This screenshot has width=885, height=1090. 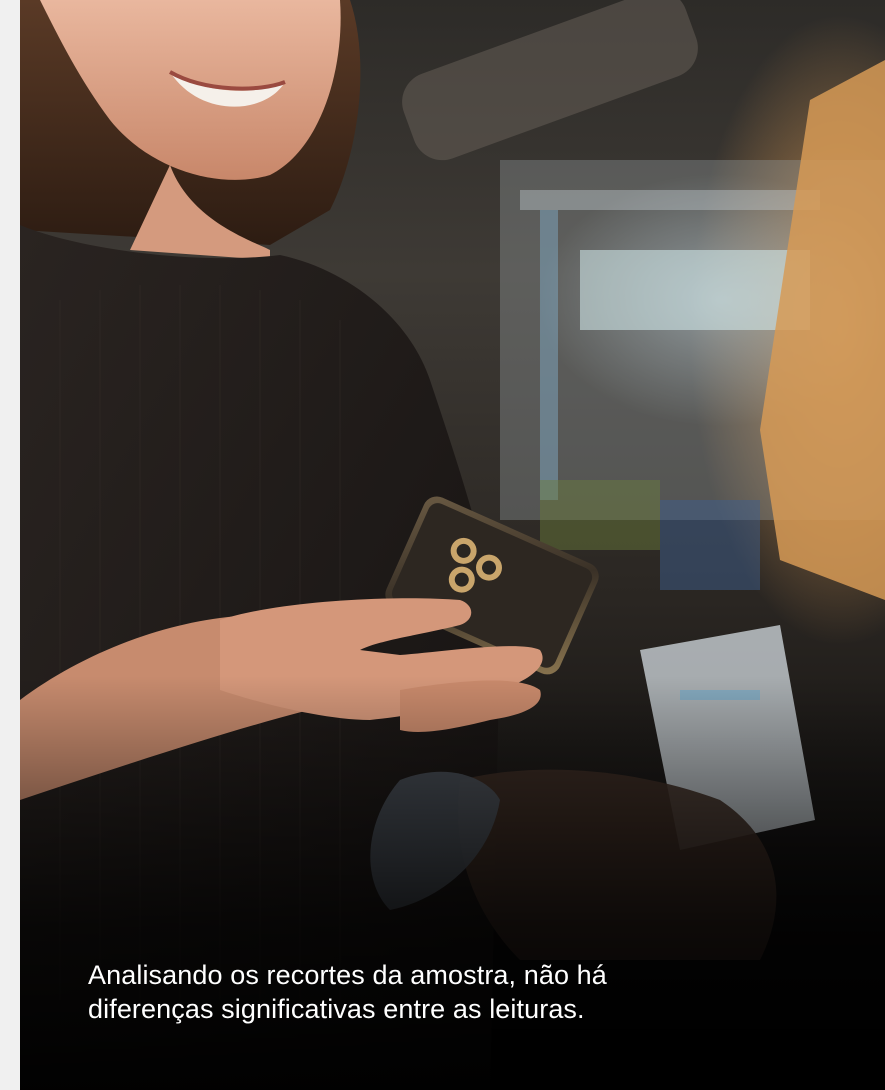 I want to click on left-margin, so click(x=10, y=545).